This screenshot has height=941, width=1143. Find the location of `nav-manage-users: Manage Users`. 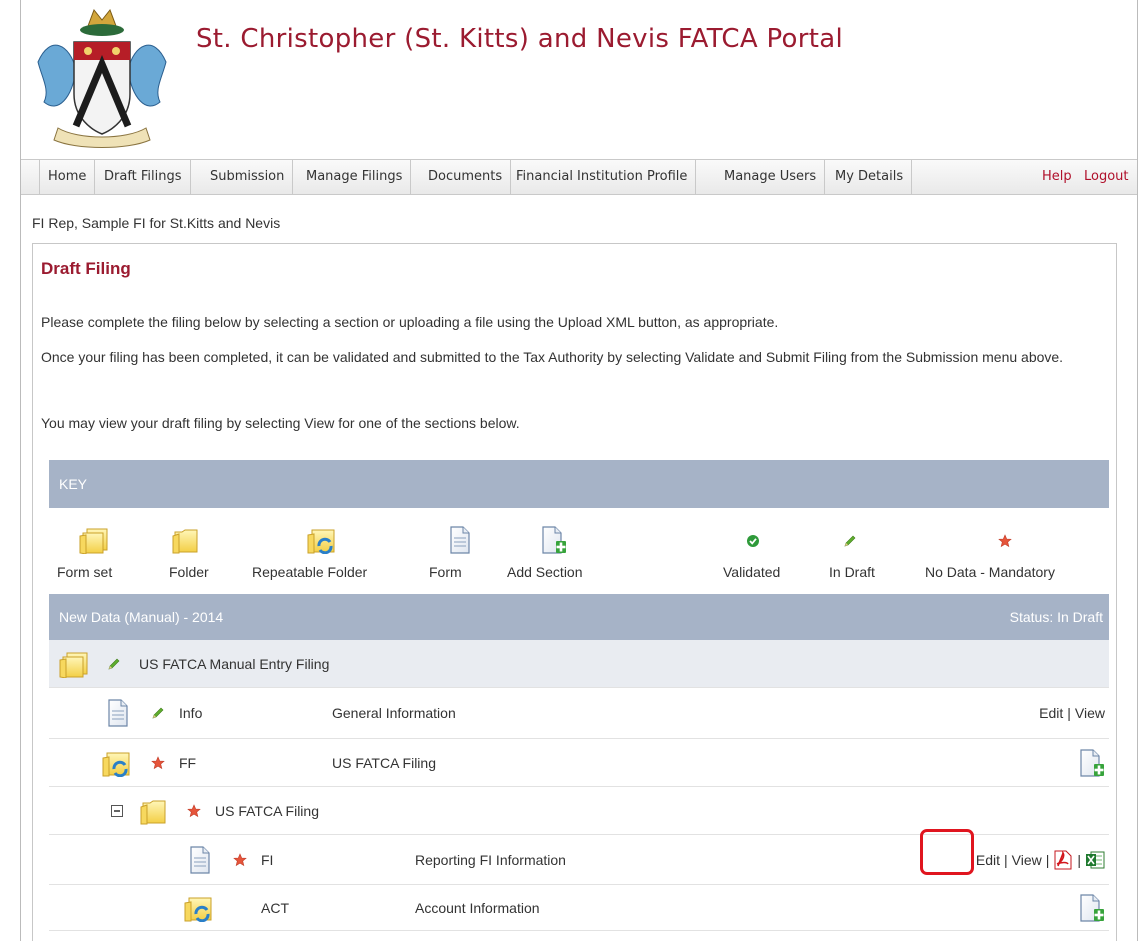

nav-manage-users: Manage Users is located at coordinates (771, 177).